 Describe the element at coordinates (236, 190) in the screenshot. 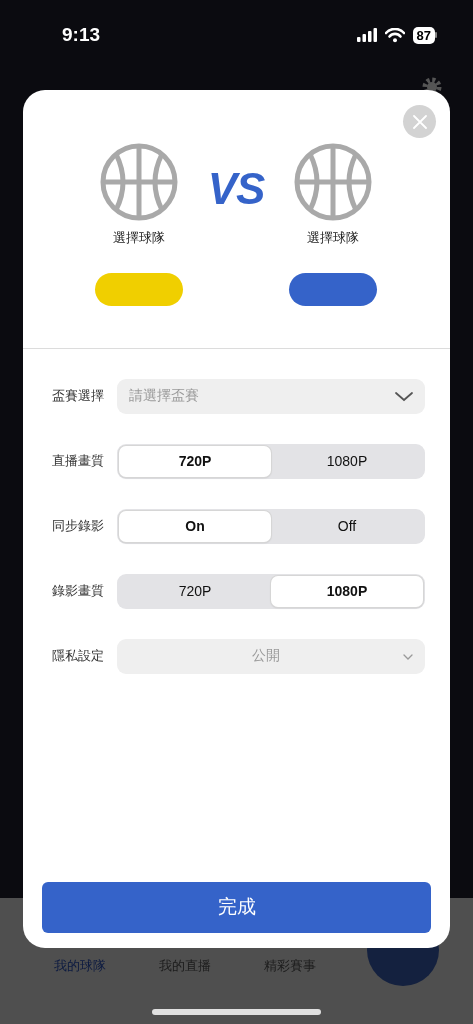

I see `vs-label: VS` at that location.